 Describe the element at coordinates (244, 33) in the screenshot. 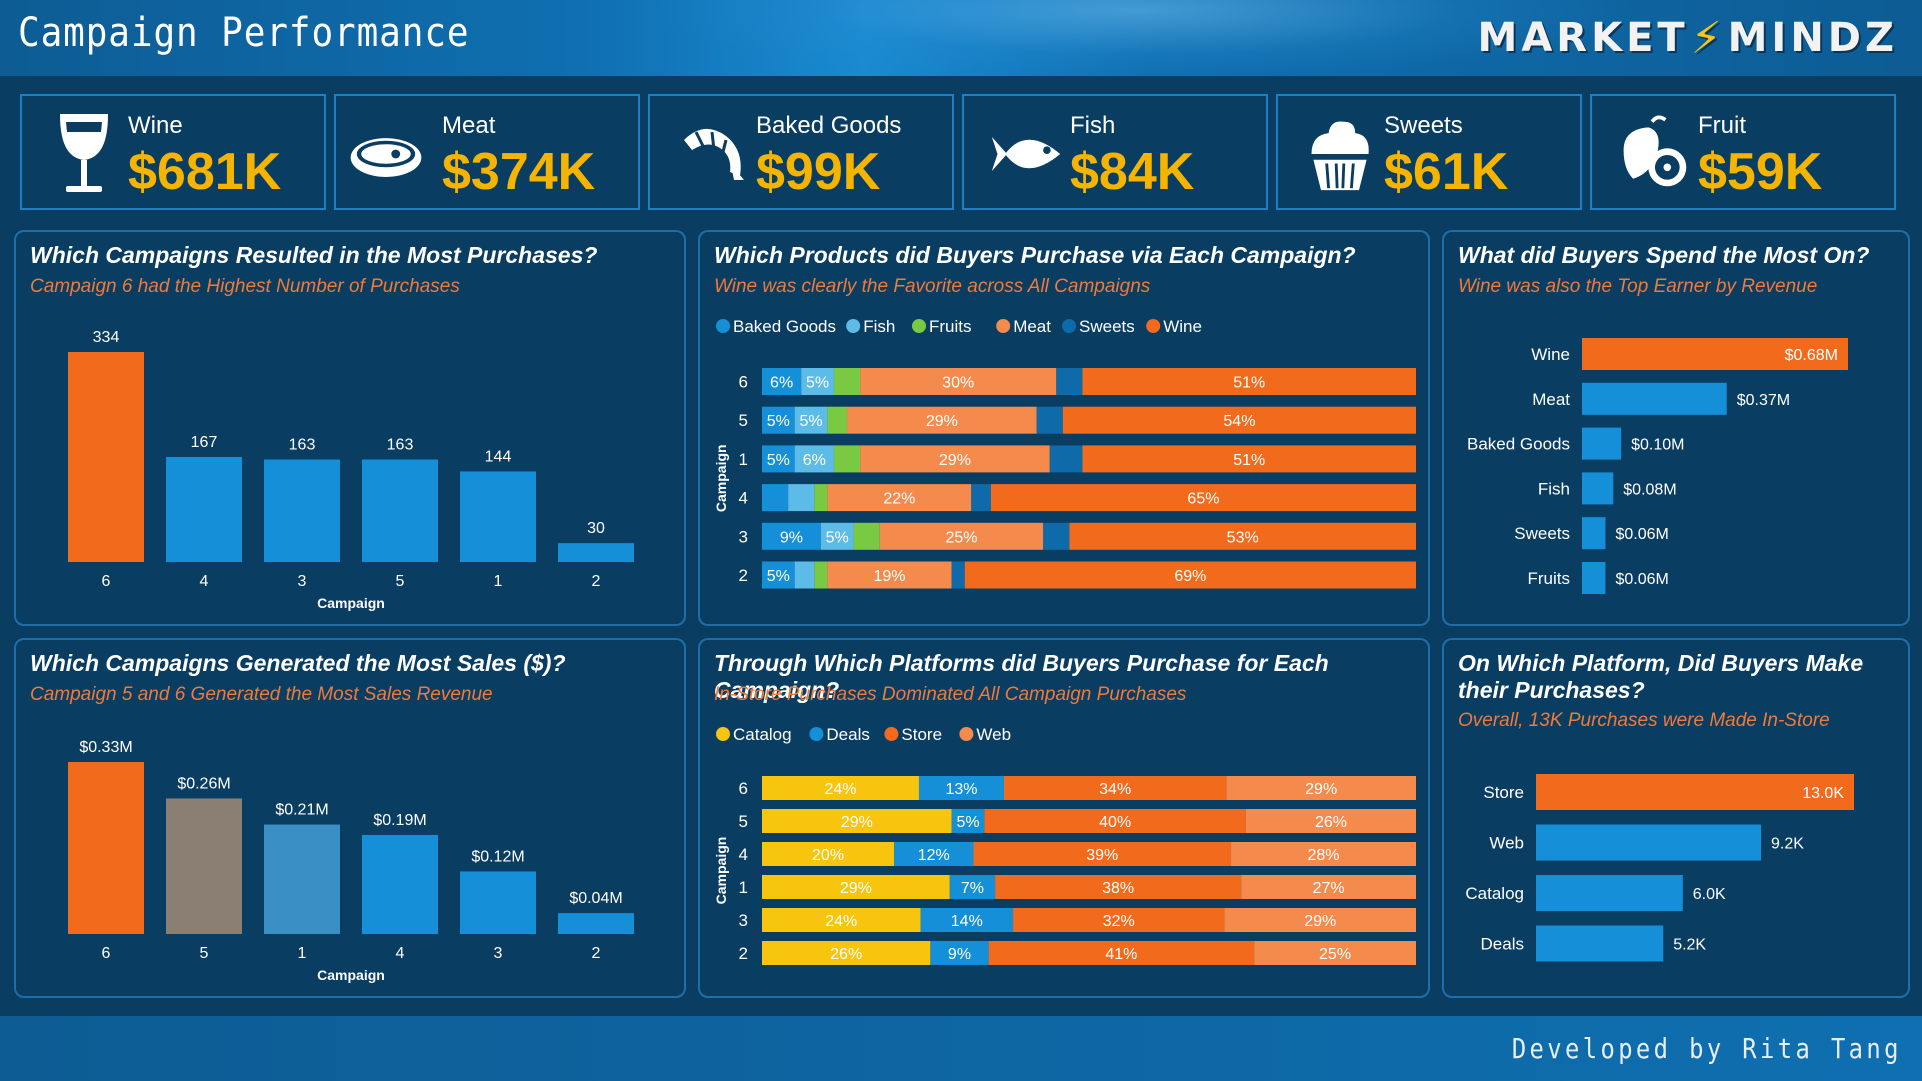

I see `page-title: Campaign Performance` at that location.